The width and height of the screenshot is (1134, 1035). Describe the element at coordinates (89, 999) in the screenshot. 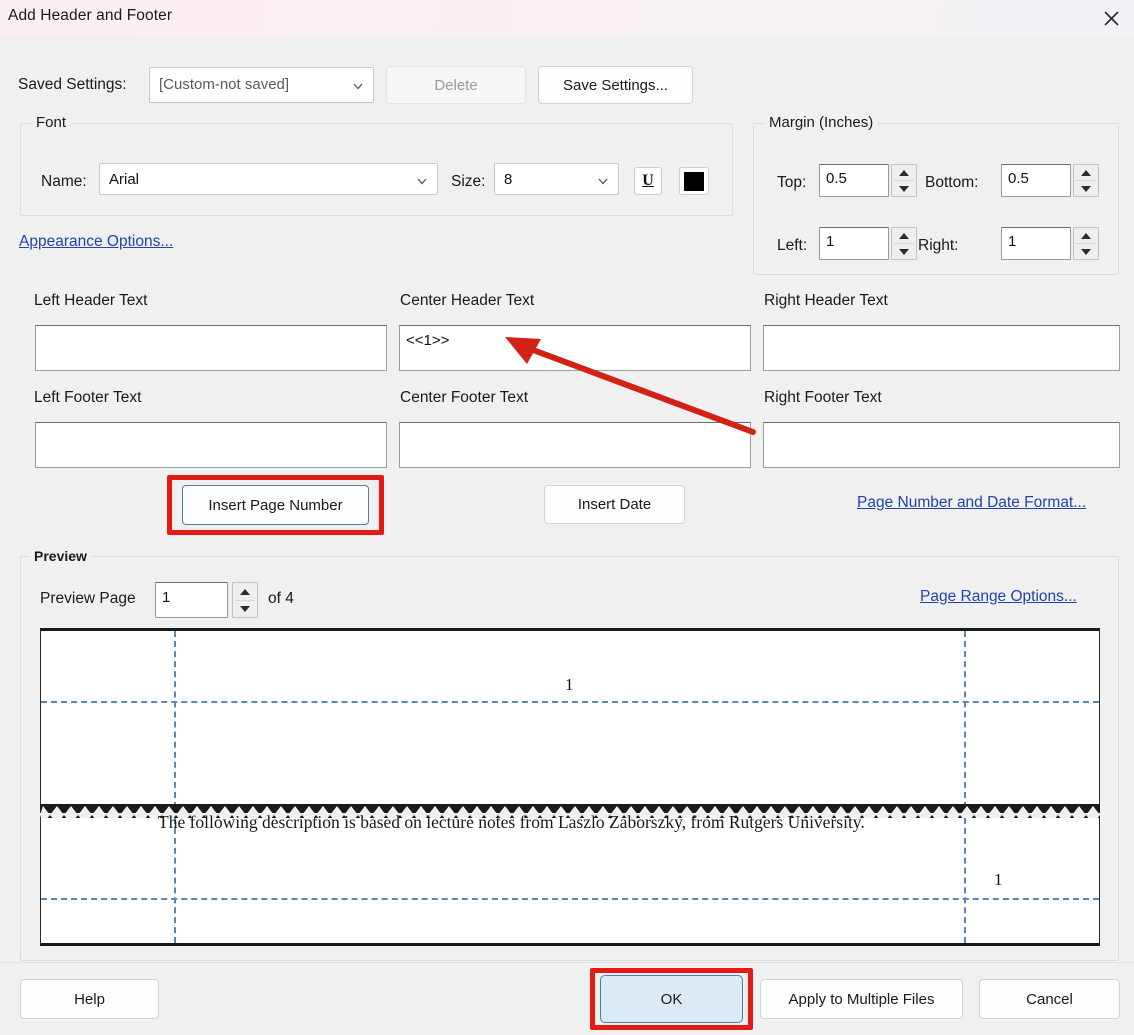

I see `help-button: Help` at that location.